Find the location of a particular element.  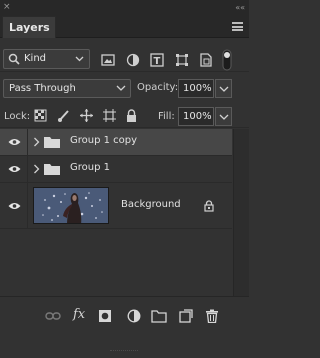

add-mask-icon is located at coordinates (105, 316).